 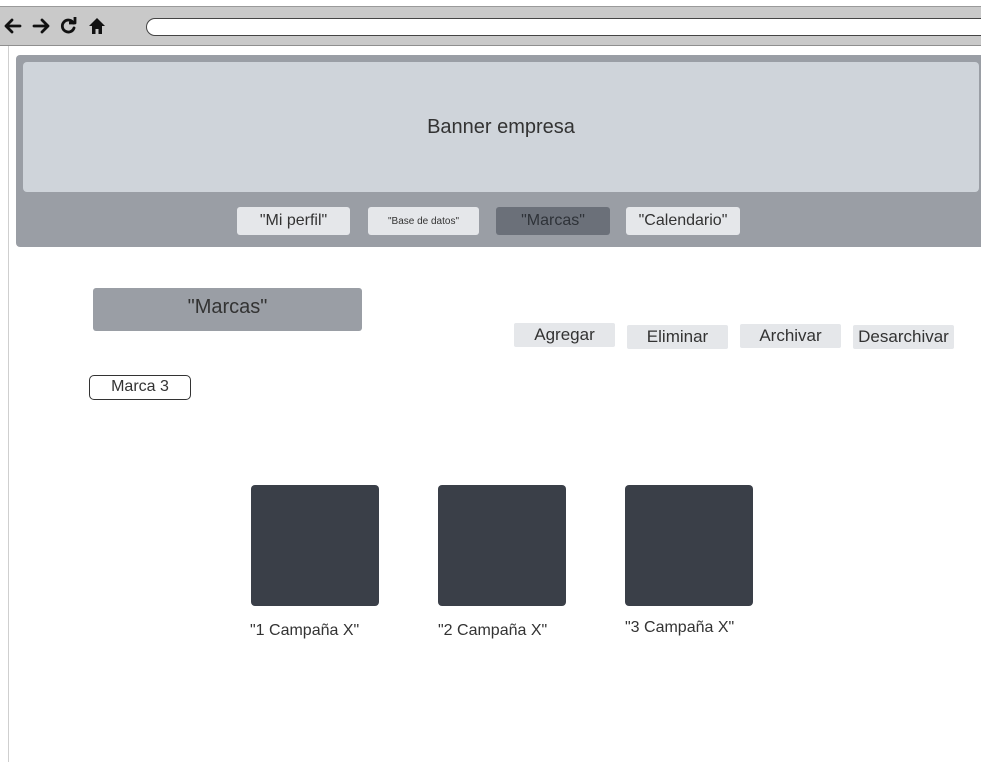 I want to click on campaign-label: "3 Campaña X", so click(x=680, y=627).